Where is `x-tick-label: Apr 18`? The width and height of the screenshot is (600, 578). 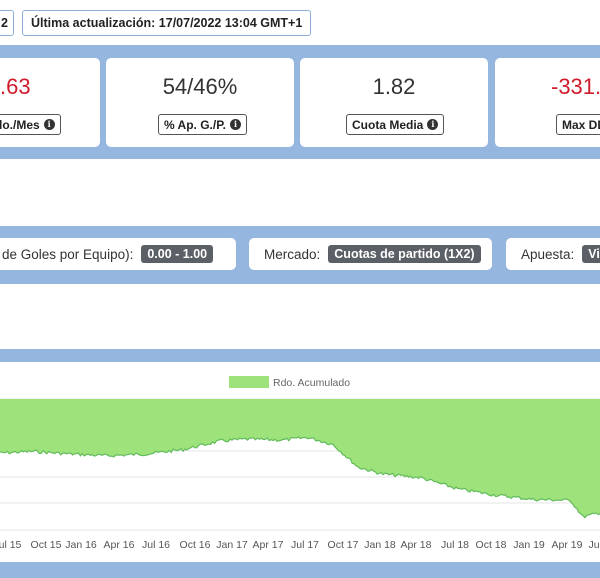
x-tick-label: Apr 18 is located at coordinates (416, 545).